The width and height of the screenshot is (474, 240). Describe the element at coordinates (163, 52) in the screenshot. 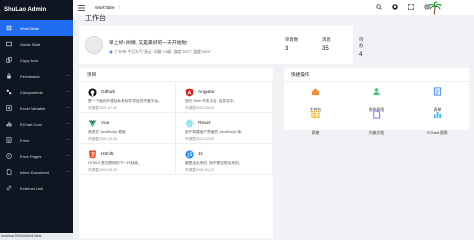

I see `weather-text: 广州市 今日天气"多云" 风级"<3级" 温度"26℃" 湿度"94%"` at that location.